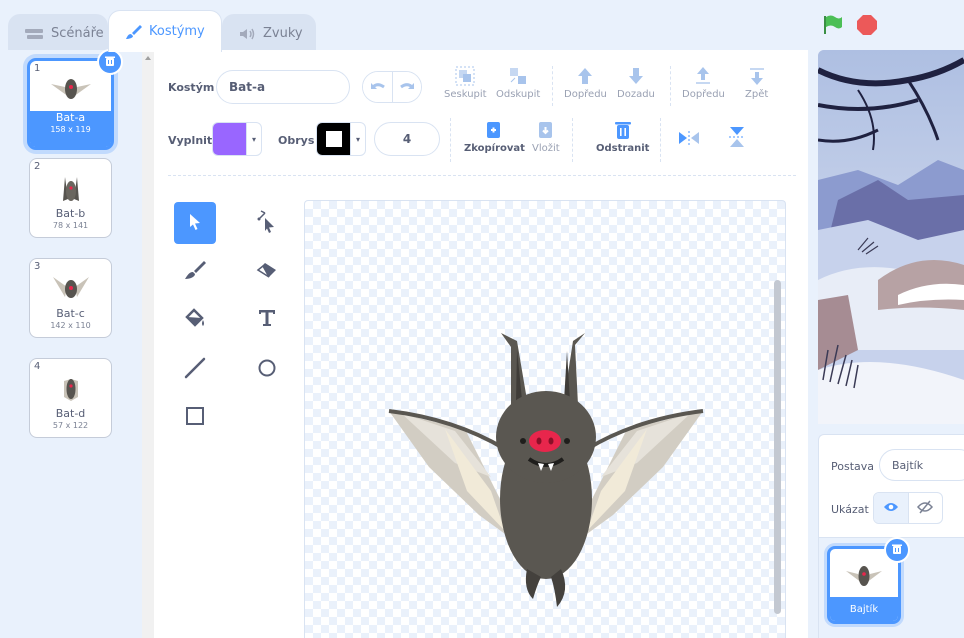 Image resolution: width=964 pixels, height=638 pixels. I want to click on circle-icon, so click(267, 369).